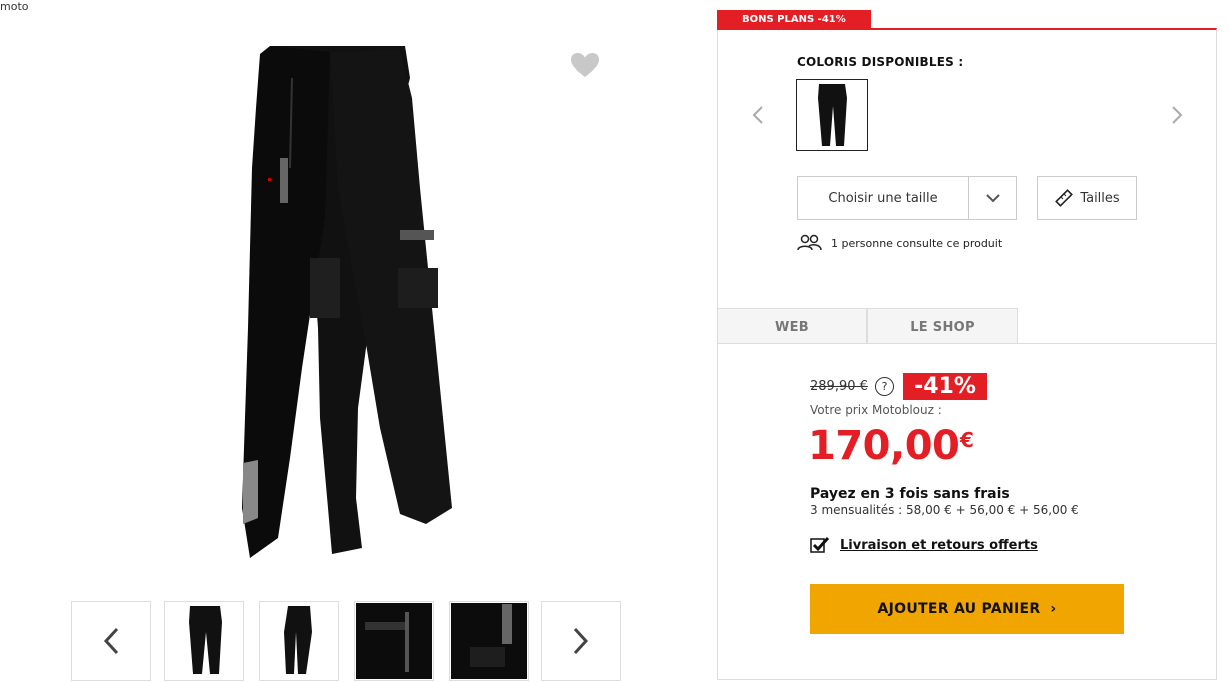 The height and width of the screenshot is (682, 1230). Describe the element at coordinates (794, 20) in the screenshot. I see `promo-badge: BONS PLANS -41%` at that location.